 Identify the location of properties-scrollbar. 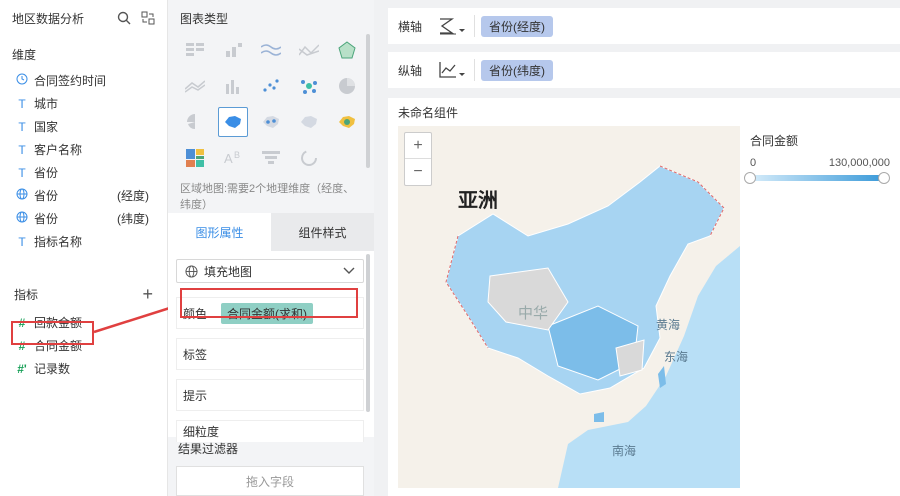
(368, 333).